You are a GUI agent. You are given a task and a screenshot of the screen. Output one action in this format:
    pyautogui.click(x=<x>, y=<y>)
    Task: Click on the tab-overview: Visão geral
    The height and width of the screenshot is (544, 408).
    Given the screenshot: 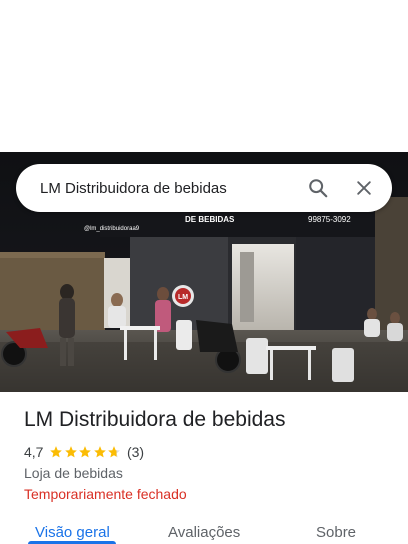 What is the action you would take?
    pyautogui.click(x=72, y=532)
    